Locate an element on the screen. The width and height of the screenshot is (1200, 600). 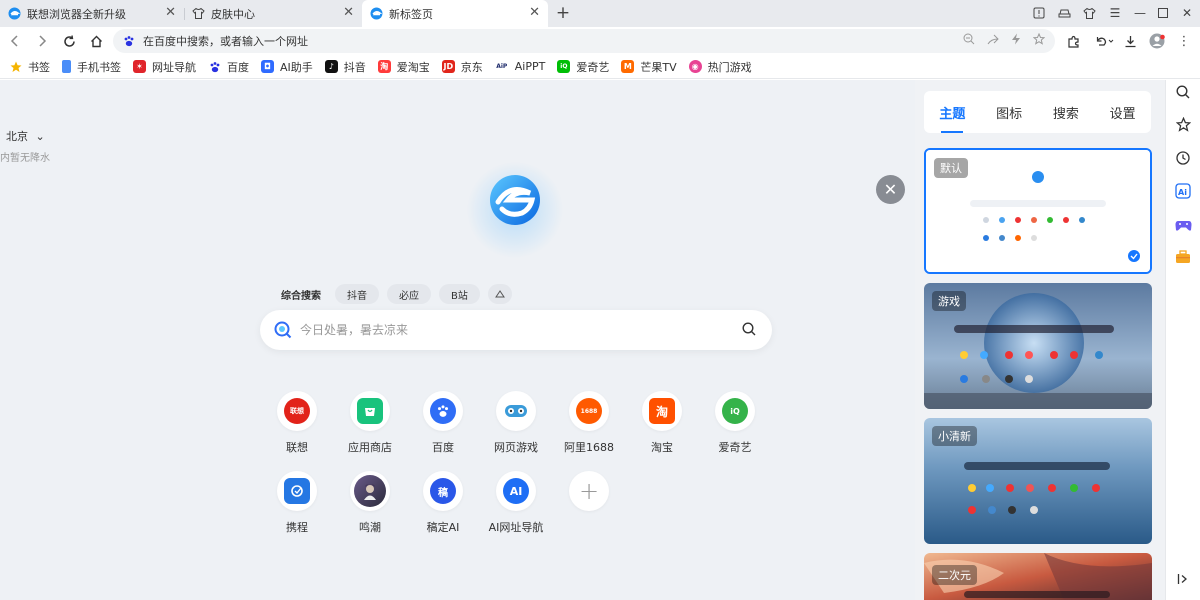
maximize-icon is located at coordinates (1163, 13).